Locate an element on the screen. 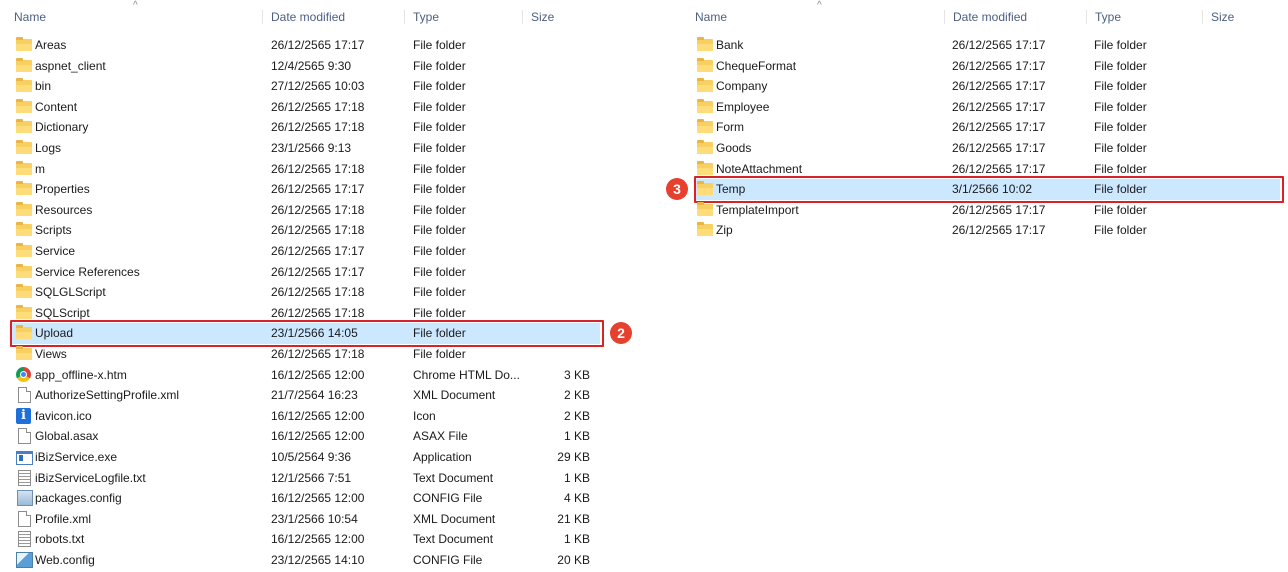 This screenshot has width=1288, height=572. column-header-row: ^ Name Date modified Type Size is located at coordinates (303, 16).